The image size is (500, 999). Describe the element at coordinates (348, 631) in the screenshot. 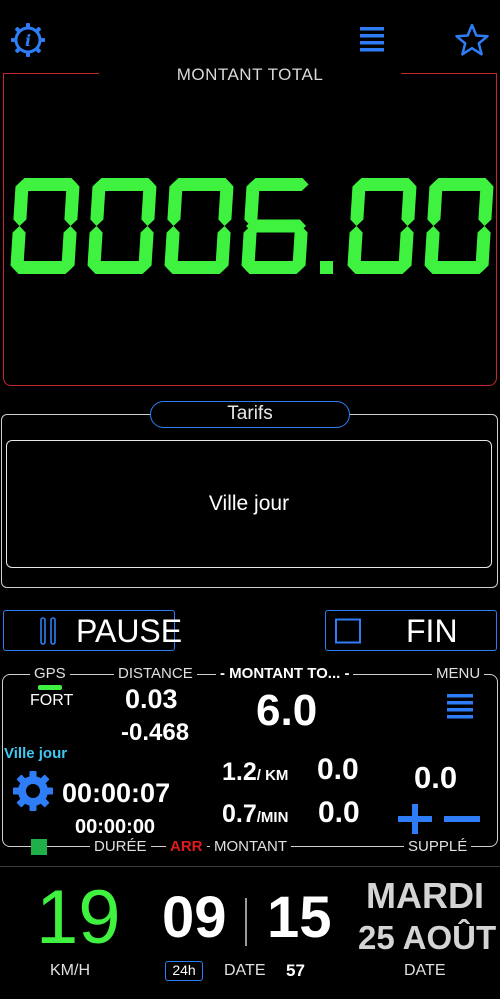

I see `stop-icon` at that location.